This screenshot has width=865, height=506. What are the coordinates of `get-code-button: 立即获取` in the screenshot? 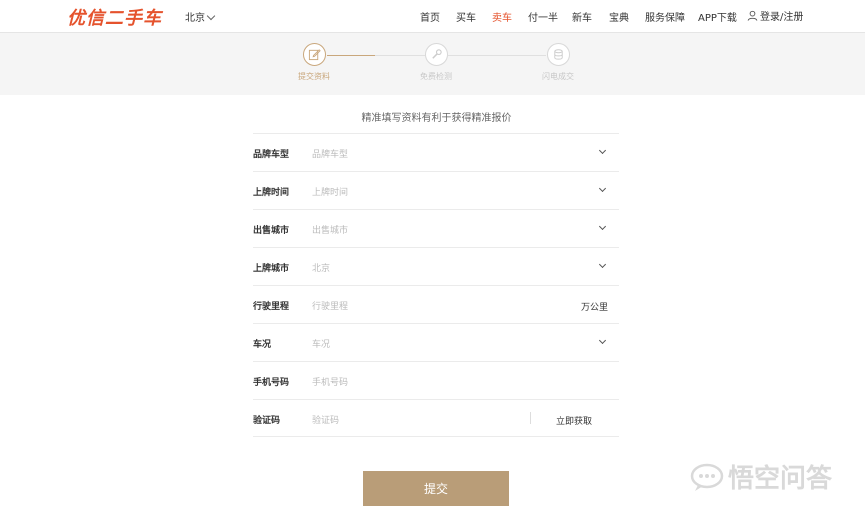 It's located at (574, 420).